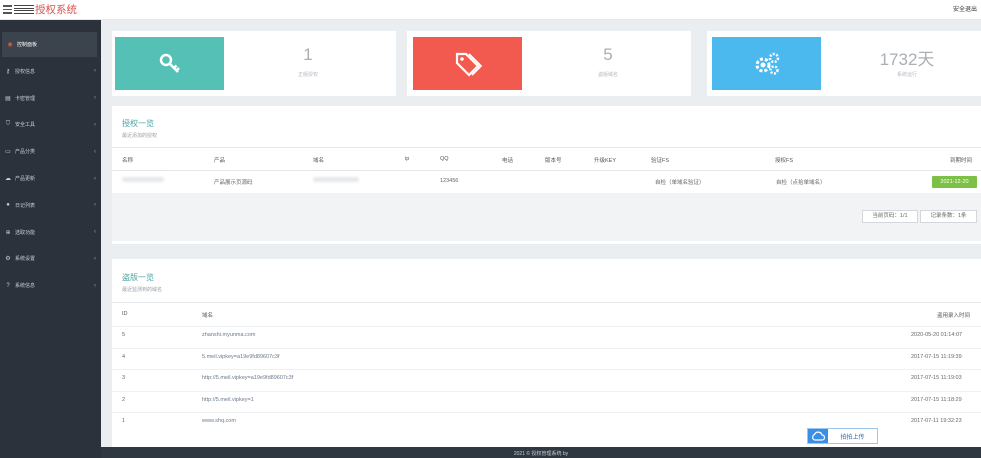 This screenshot has height=458, width=981. What do you see at coordinates (143, 180) in the screenshot?
I see `name-cell` at bounding box center [143, 180].